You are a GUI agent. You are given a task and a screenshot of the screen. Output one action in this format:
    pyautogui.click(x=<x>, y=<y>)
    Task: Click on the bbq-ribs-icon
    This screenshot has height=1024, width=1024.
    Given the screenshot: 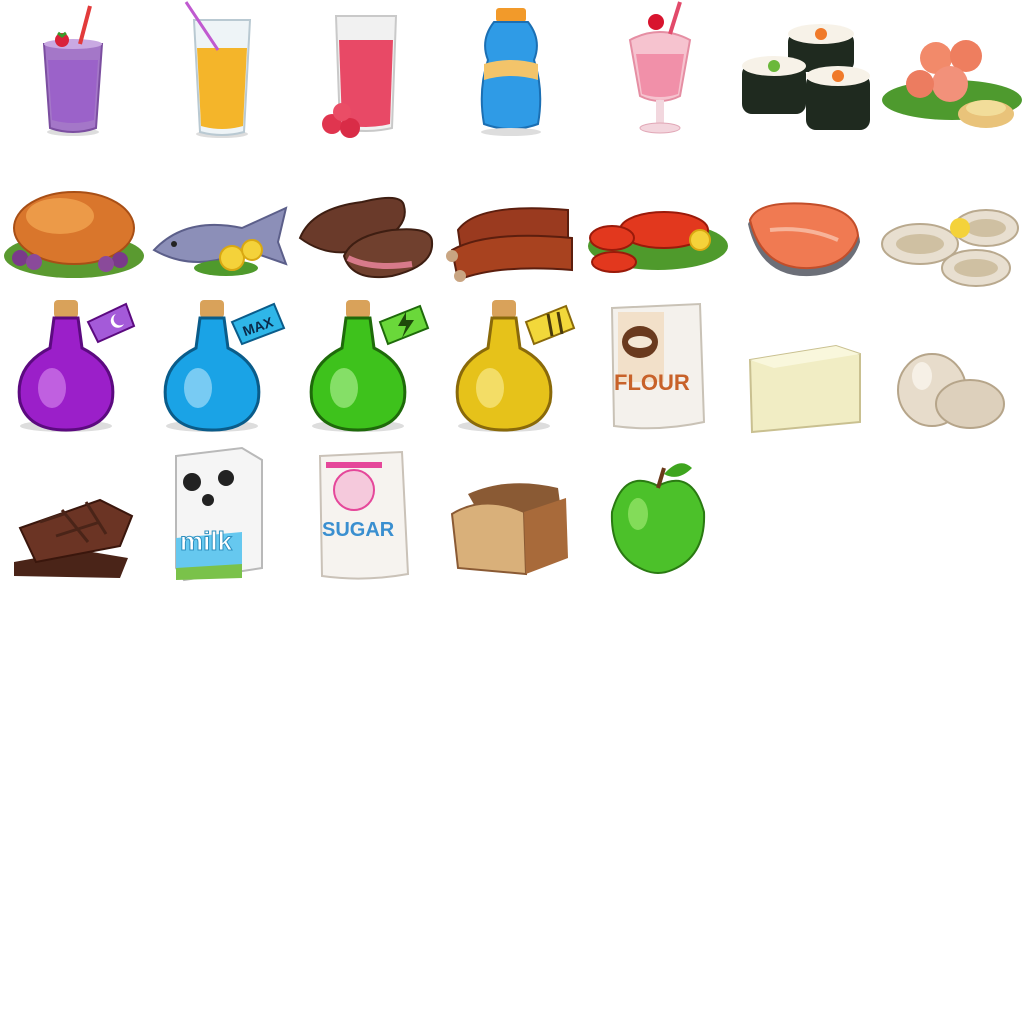 What is the action you would take?
    pyautogui.click(x=511, y=219)
    